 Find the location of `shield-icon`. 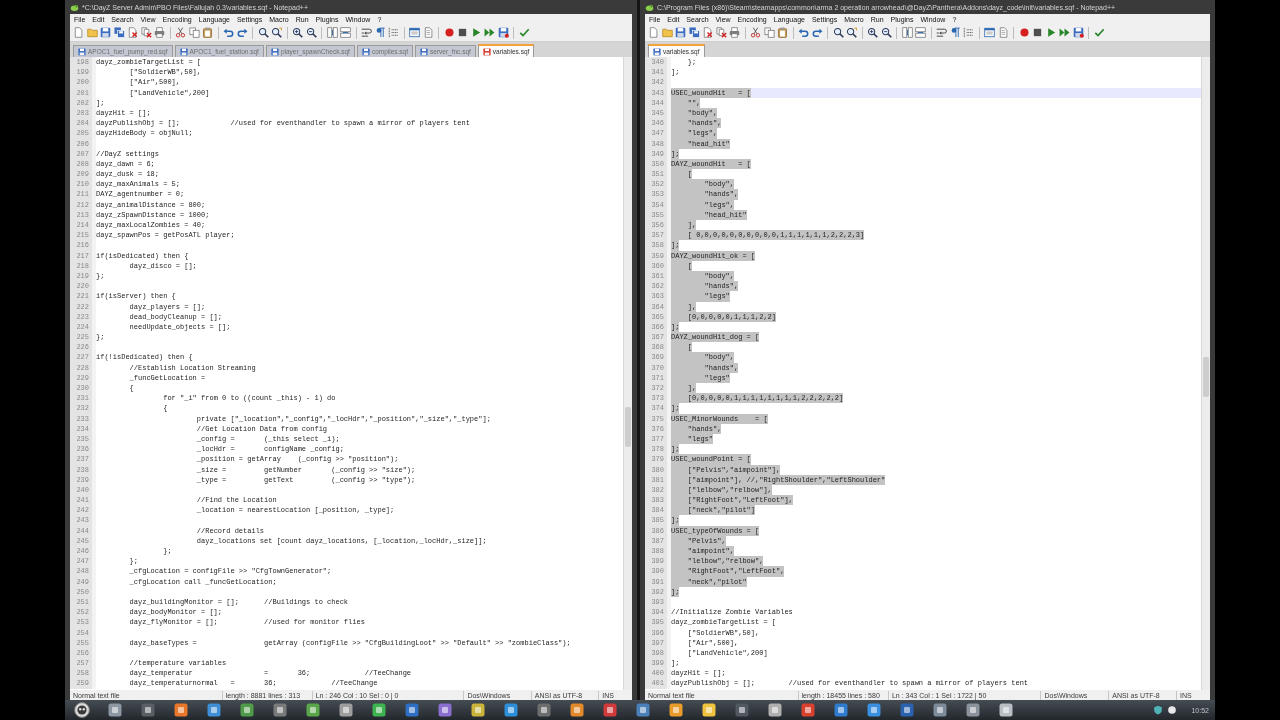

shield-icon is located at coordinates (1158, 710).